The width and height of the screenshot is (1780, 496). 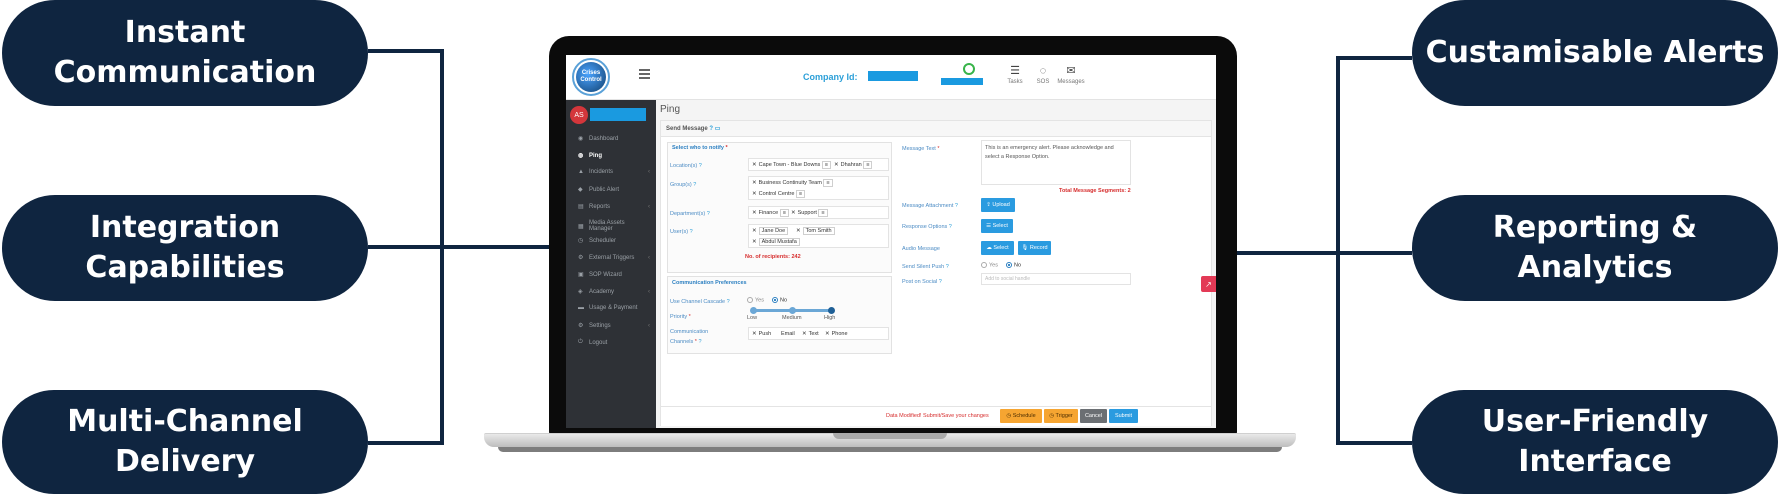 I want to click on header-sos: ◌ SOS, so click(x=1043, y=75).